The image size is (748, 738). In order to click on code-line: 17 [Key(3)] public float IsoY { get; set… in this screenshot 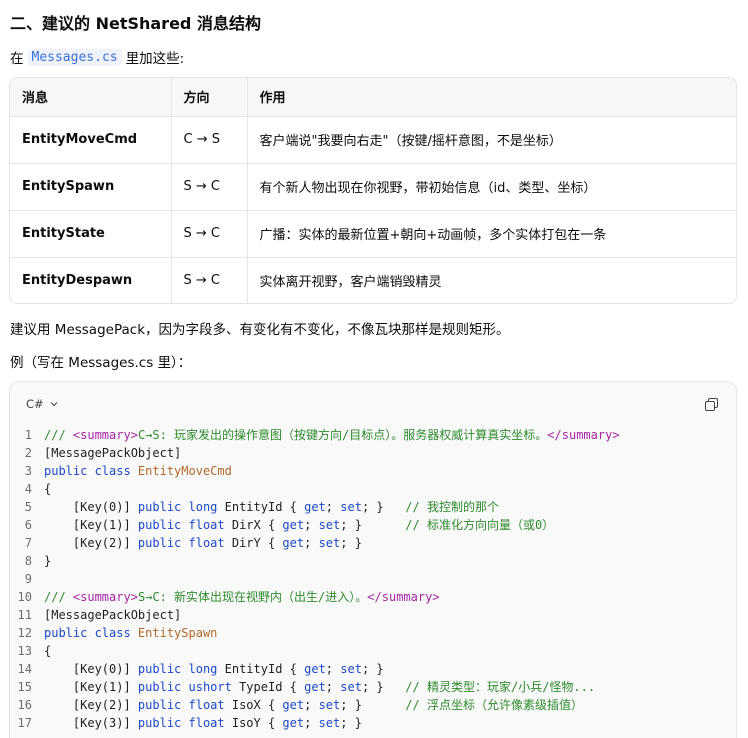, I will do `click(373, 723)`.